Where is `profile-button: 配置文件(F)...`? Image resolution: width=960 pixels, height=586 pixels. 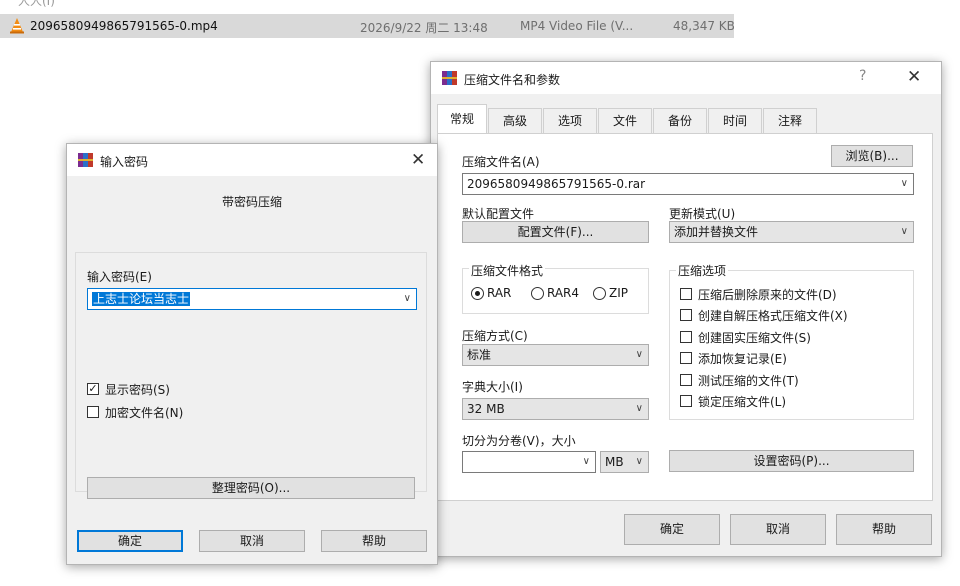 profile-button: 配置文件(F)... is located at coordinates (555, 232).